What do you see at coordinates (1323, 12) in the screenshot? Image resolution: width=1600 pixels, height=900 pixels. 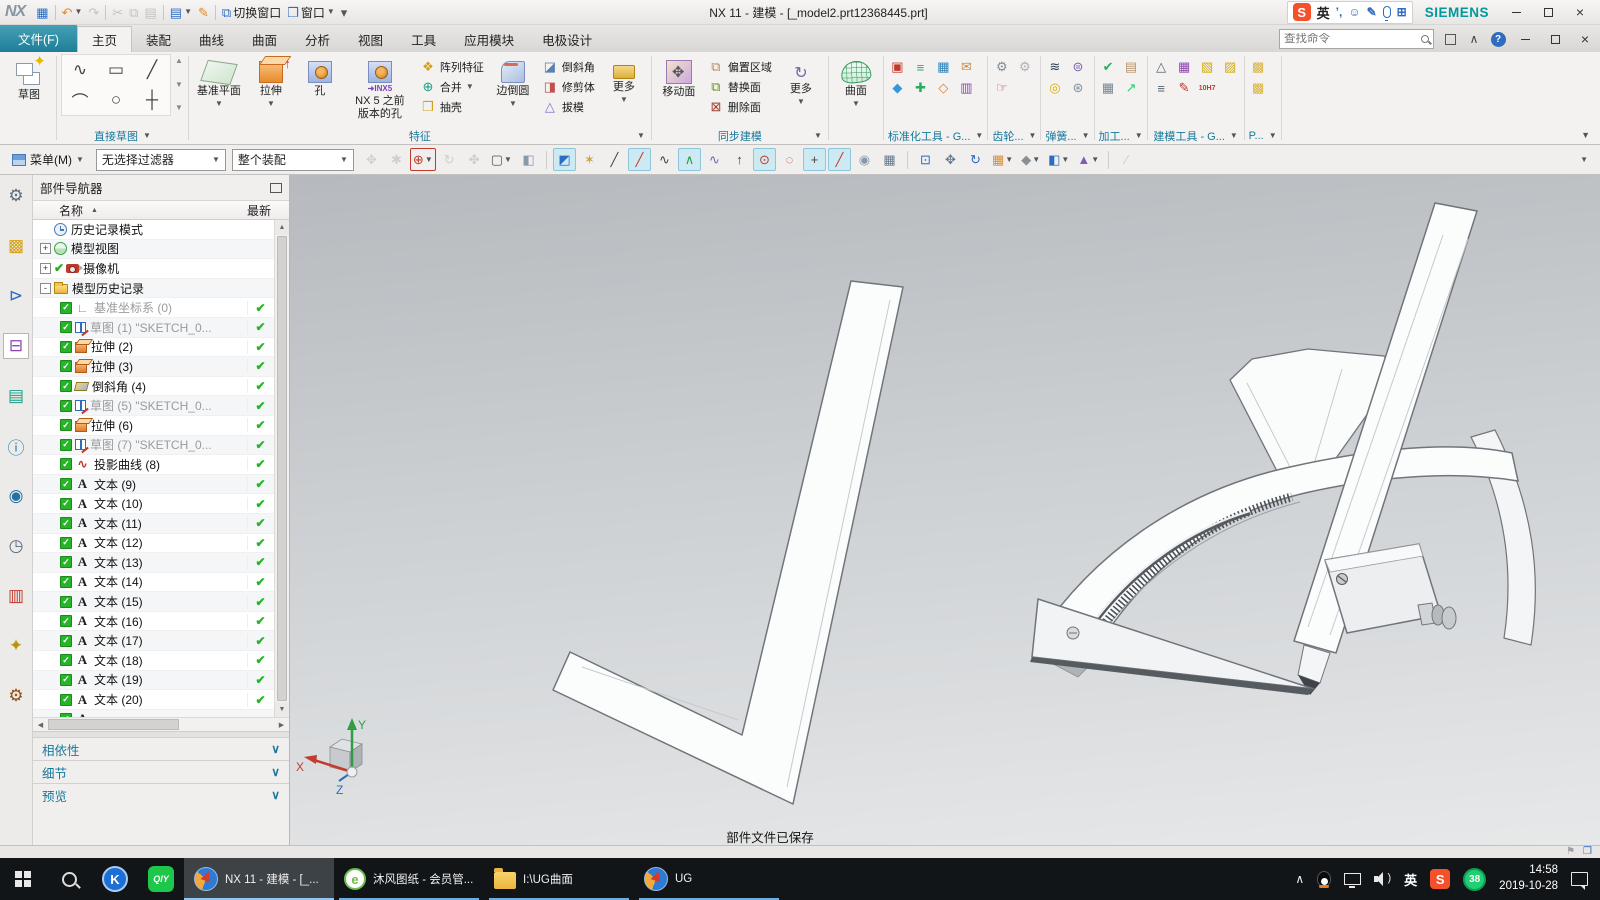 I see `ime-lang-toggle: 英` at bounding box center [1323, 12].